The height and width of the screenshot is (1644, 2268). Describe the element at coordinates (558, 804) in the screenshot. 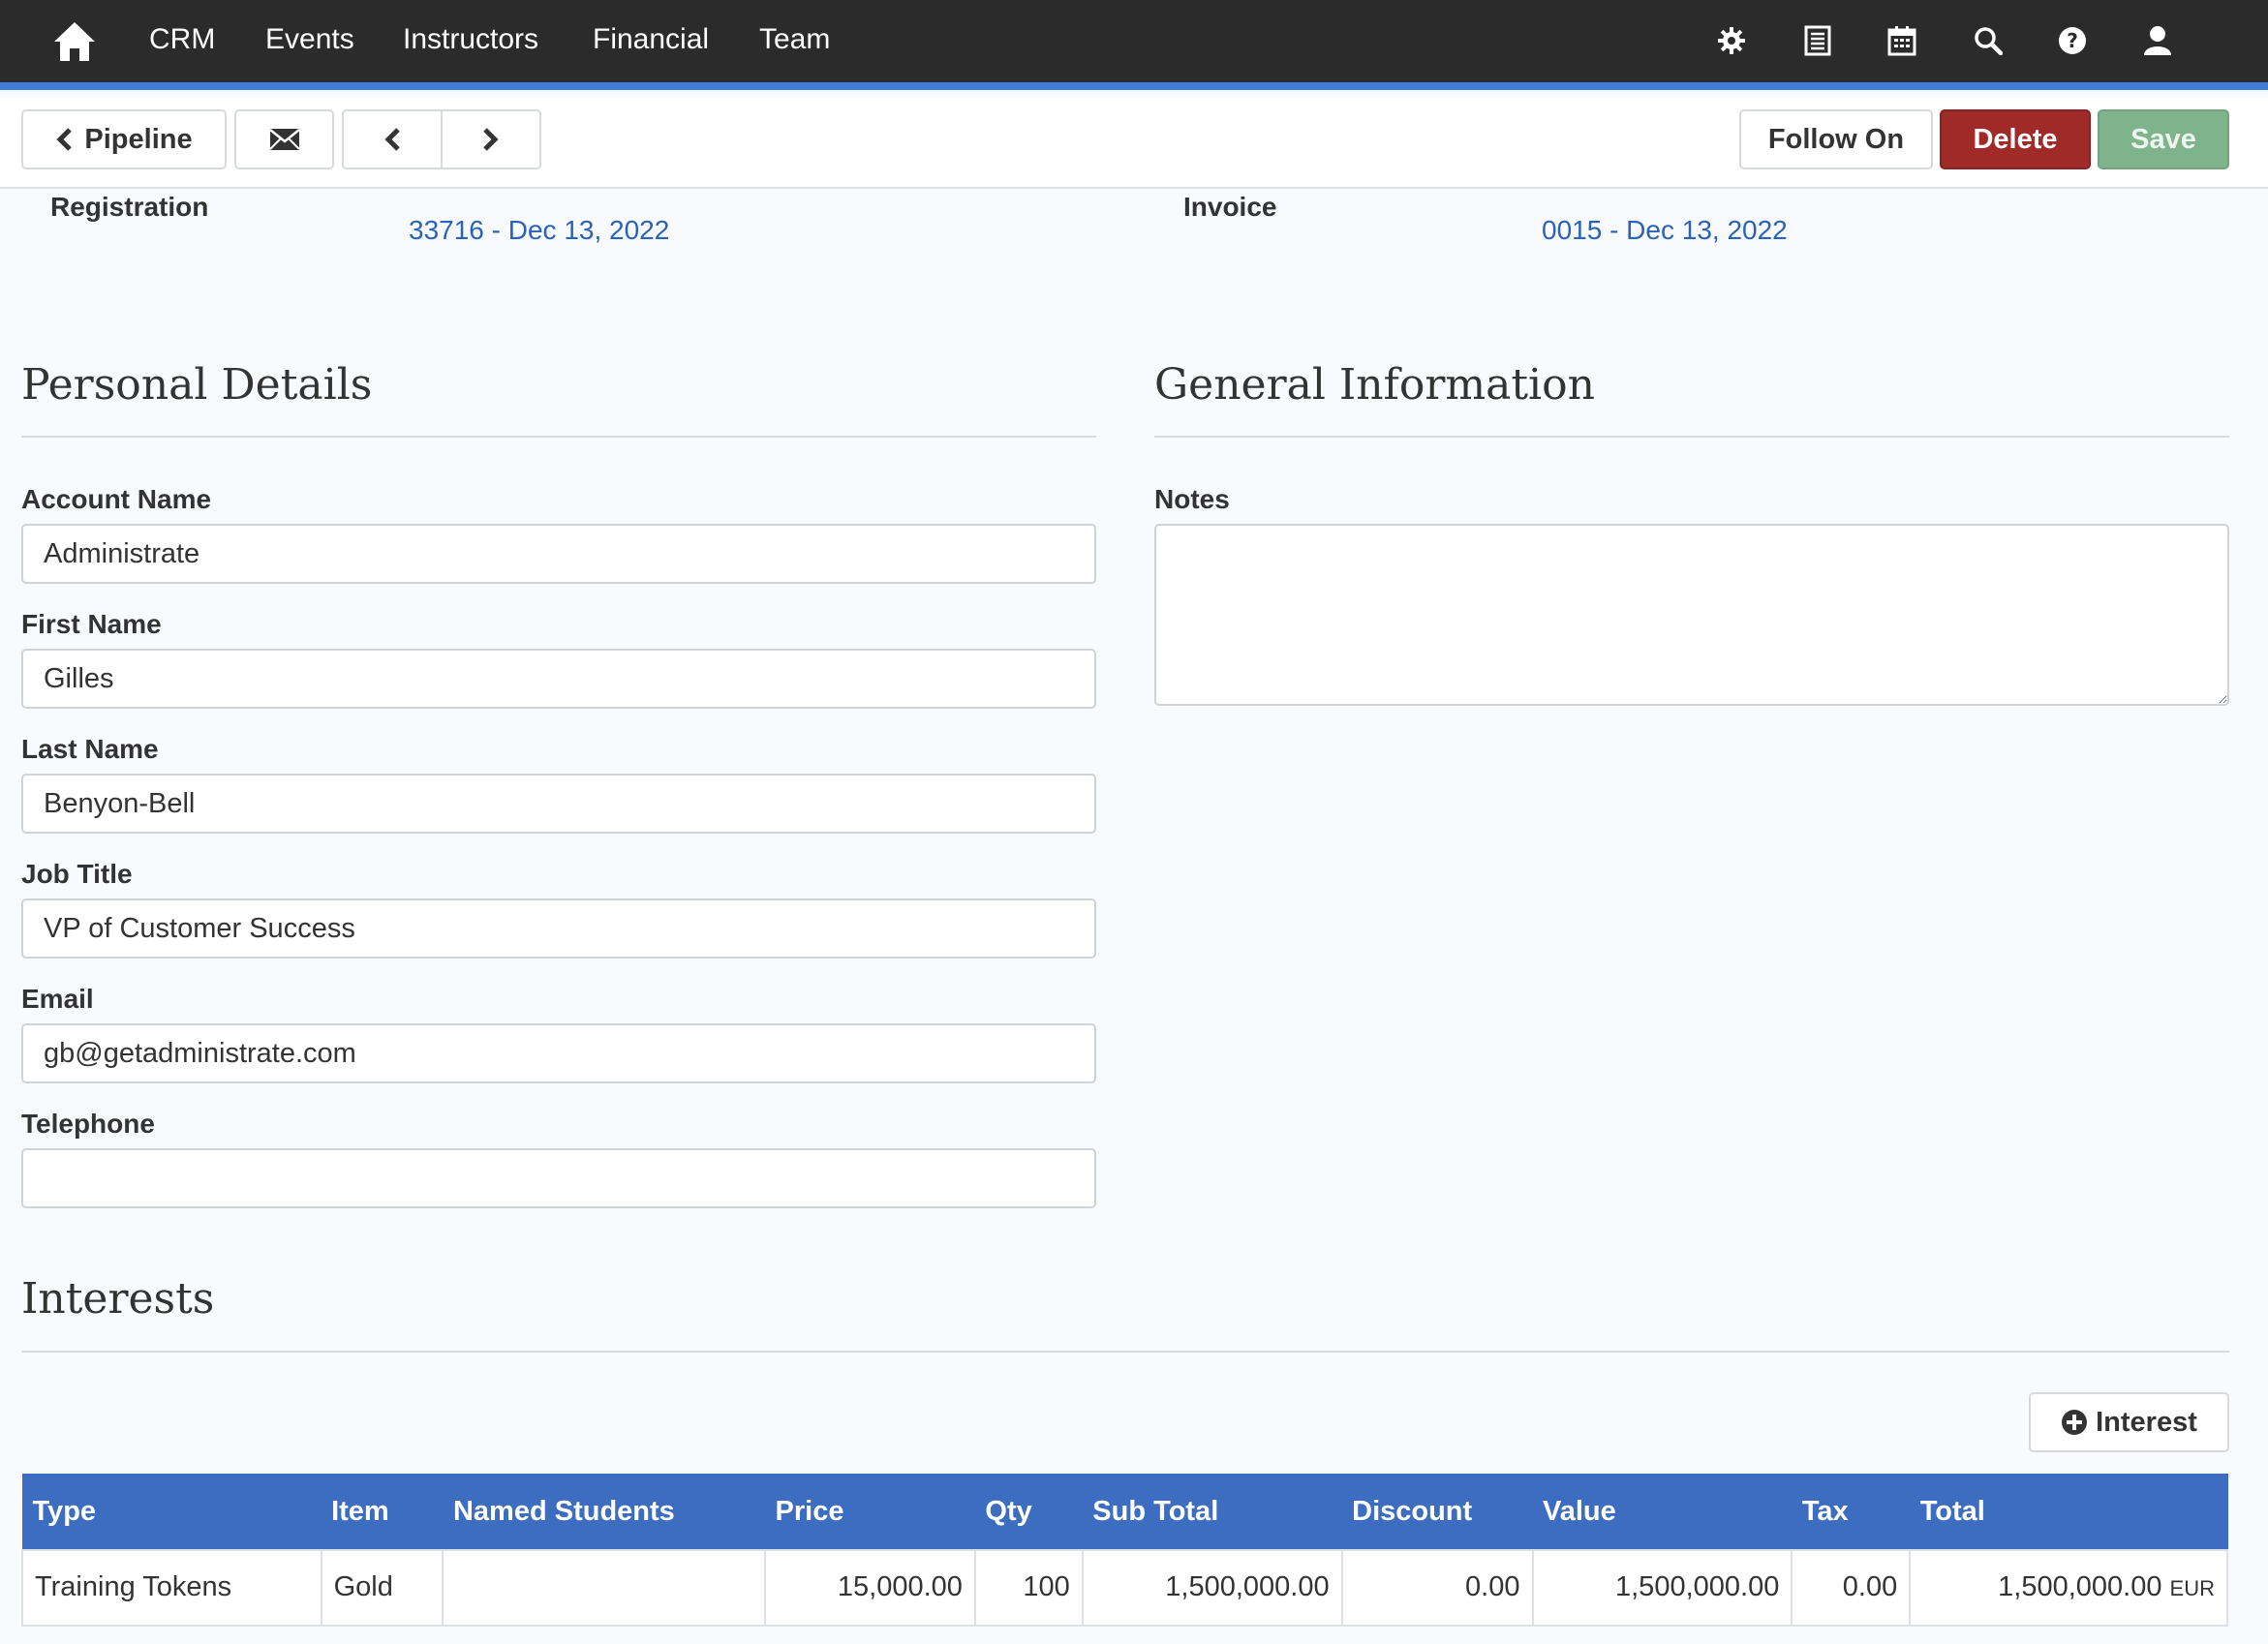

I see `last-name-field` at that location.